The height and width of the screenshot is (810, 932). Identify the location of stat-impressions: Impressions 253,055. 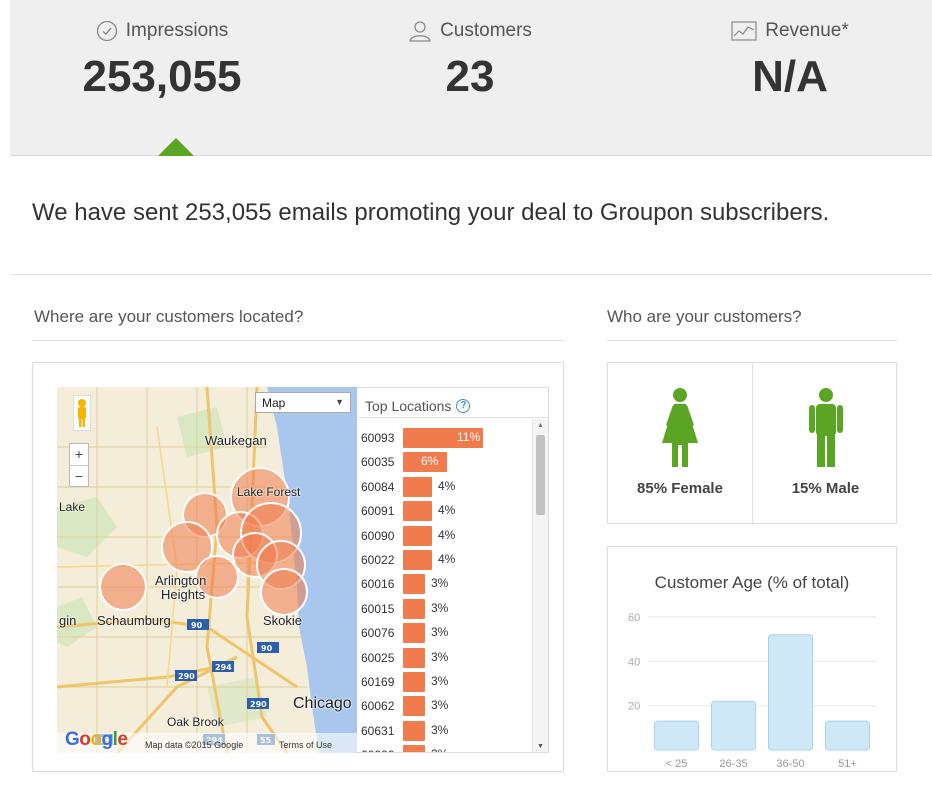
(162, 58).